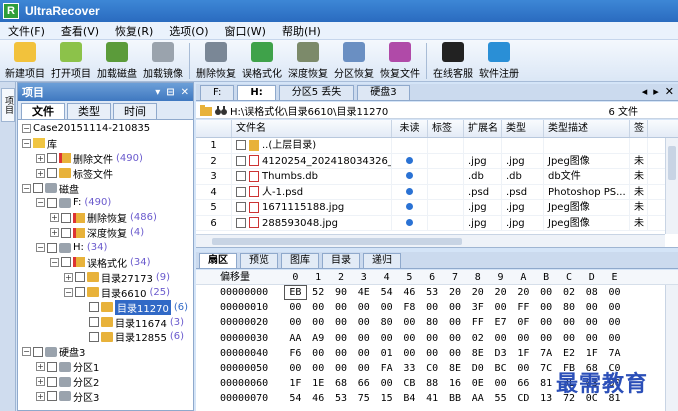 The width and height of the screenshot is (678, 411). What do you see at coordinates (455, 398) in the screenshot?
I see `hex-byte: BB` at bounding box center [455, 398].